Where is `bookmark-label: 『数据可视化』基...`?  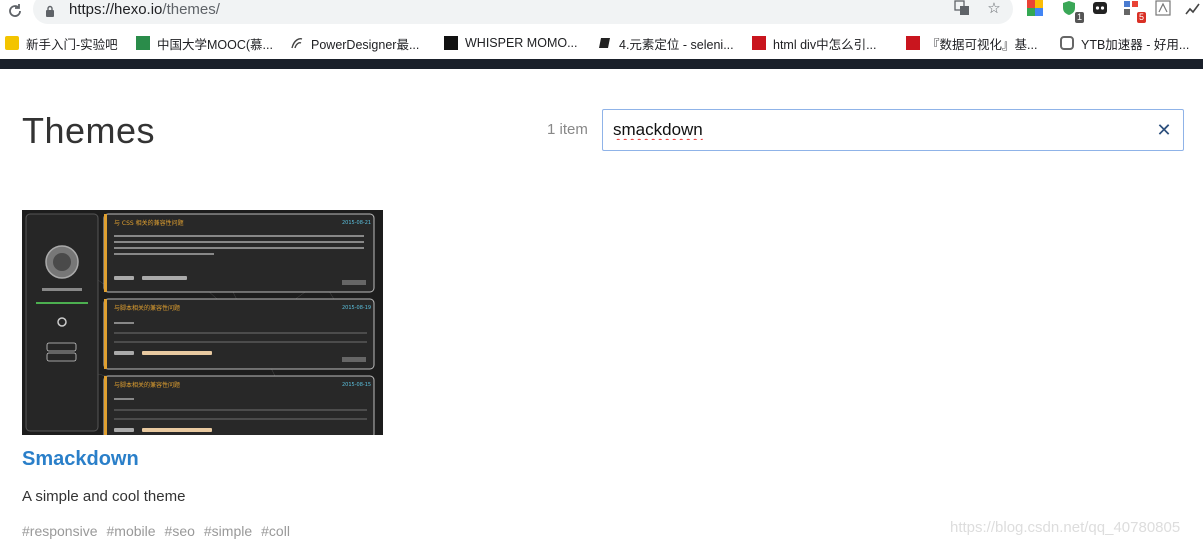
bookmark-label: 『数据可视化』基... is located at coordinates (982, 44).